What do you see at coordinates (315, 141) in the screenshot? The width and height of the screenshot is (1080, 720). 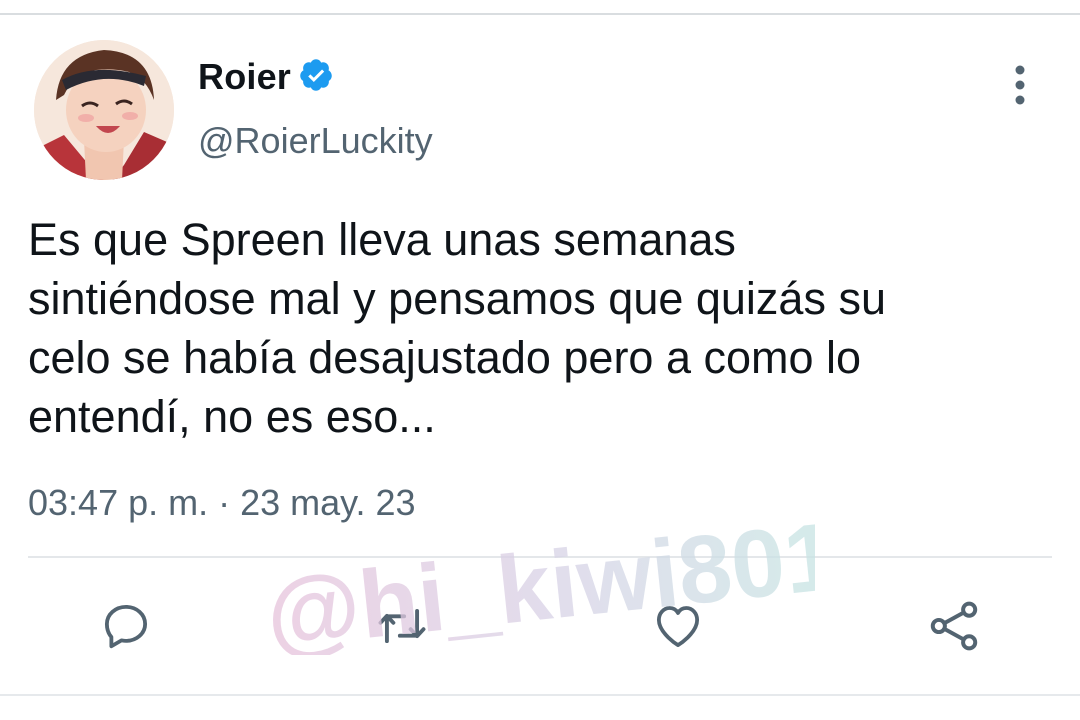 I see `author-handle: @RoierLuckity` at bounding box center [315, 141].